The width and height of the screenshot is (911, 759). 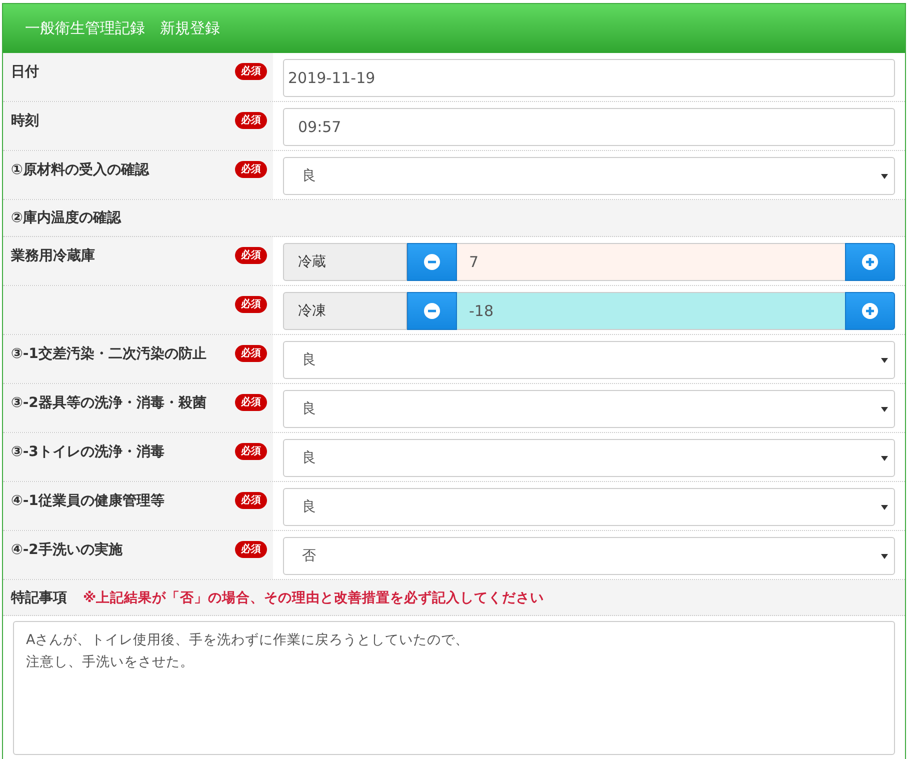 I want to click on section-title: ②庫内温度の確認, so click(x=66, y=218).